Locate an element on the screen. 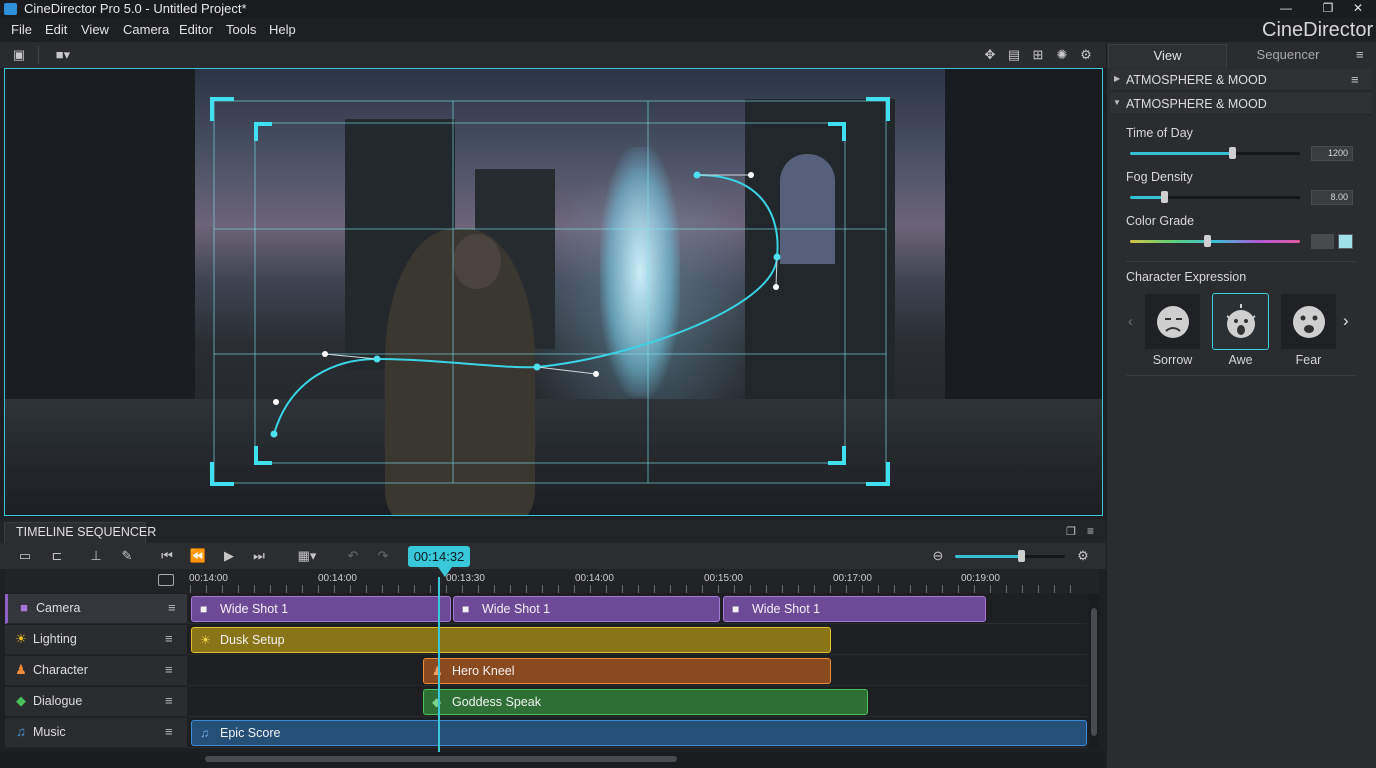 Image resolution: width=1376 pixels, height=768 pixels. clip-camera-3: ■ Wide Shot 1 is located at coordinates (854, 609).